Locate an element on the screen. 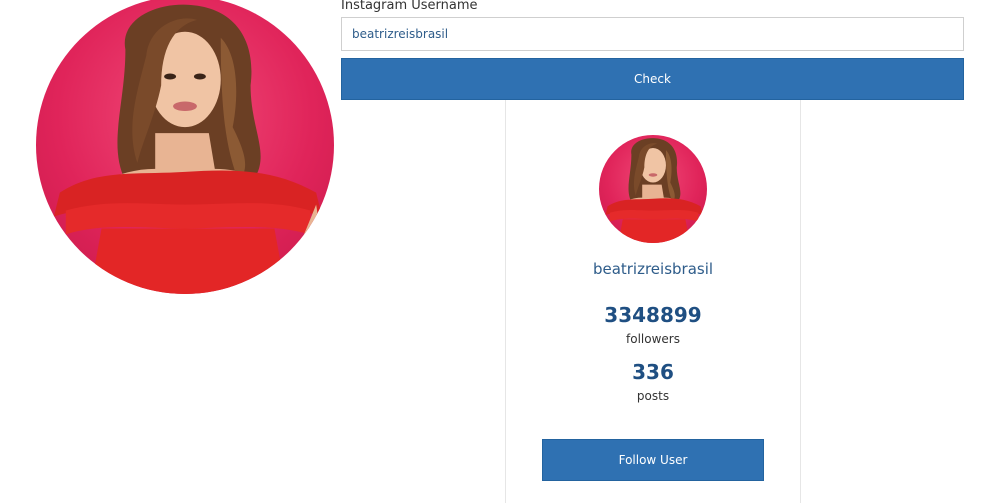 Image resolution: width=984 pixels, height=503 pixels. profile-username: beatrizreisbrasil is located at coordinates (653, 269).